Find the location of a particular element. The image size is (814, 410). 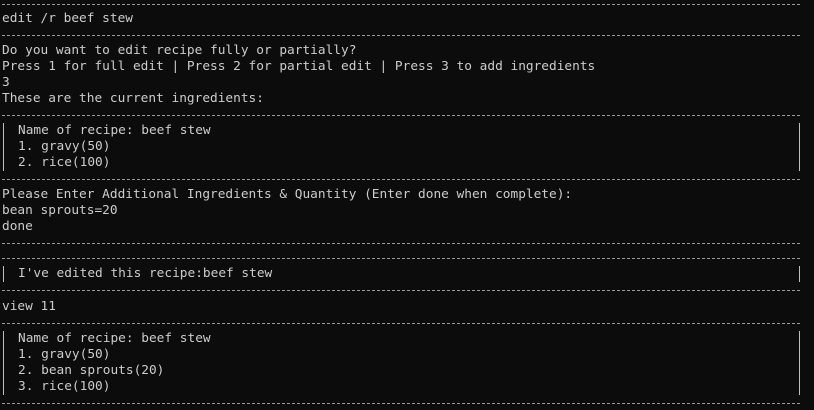

user-input-line: bean sprouts=20 is located at coordinates (60, 210).